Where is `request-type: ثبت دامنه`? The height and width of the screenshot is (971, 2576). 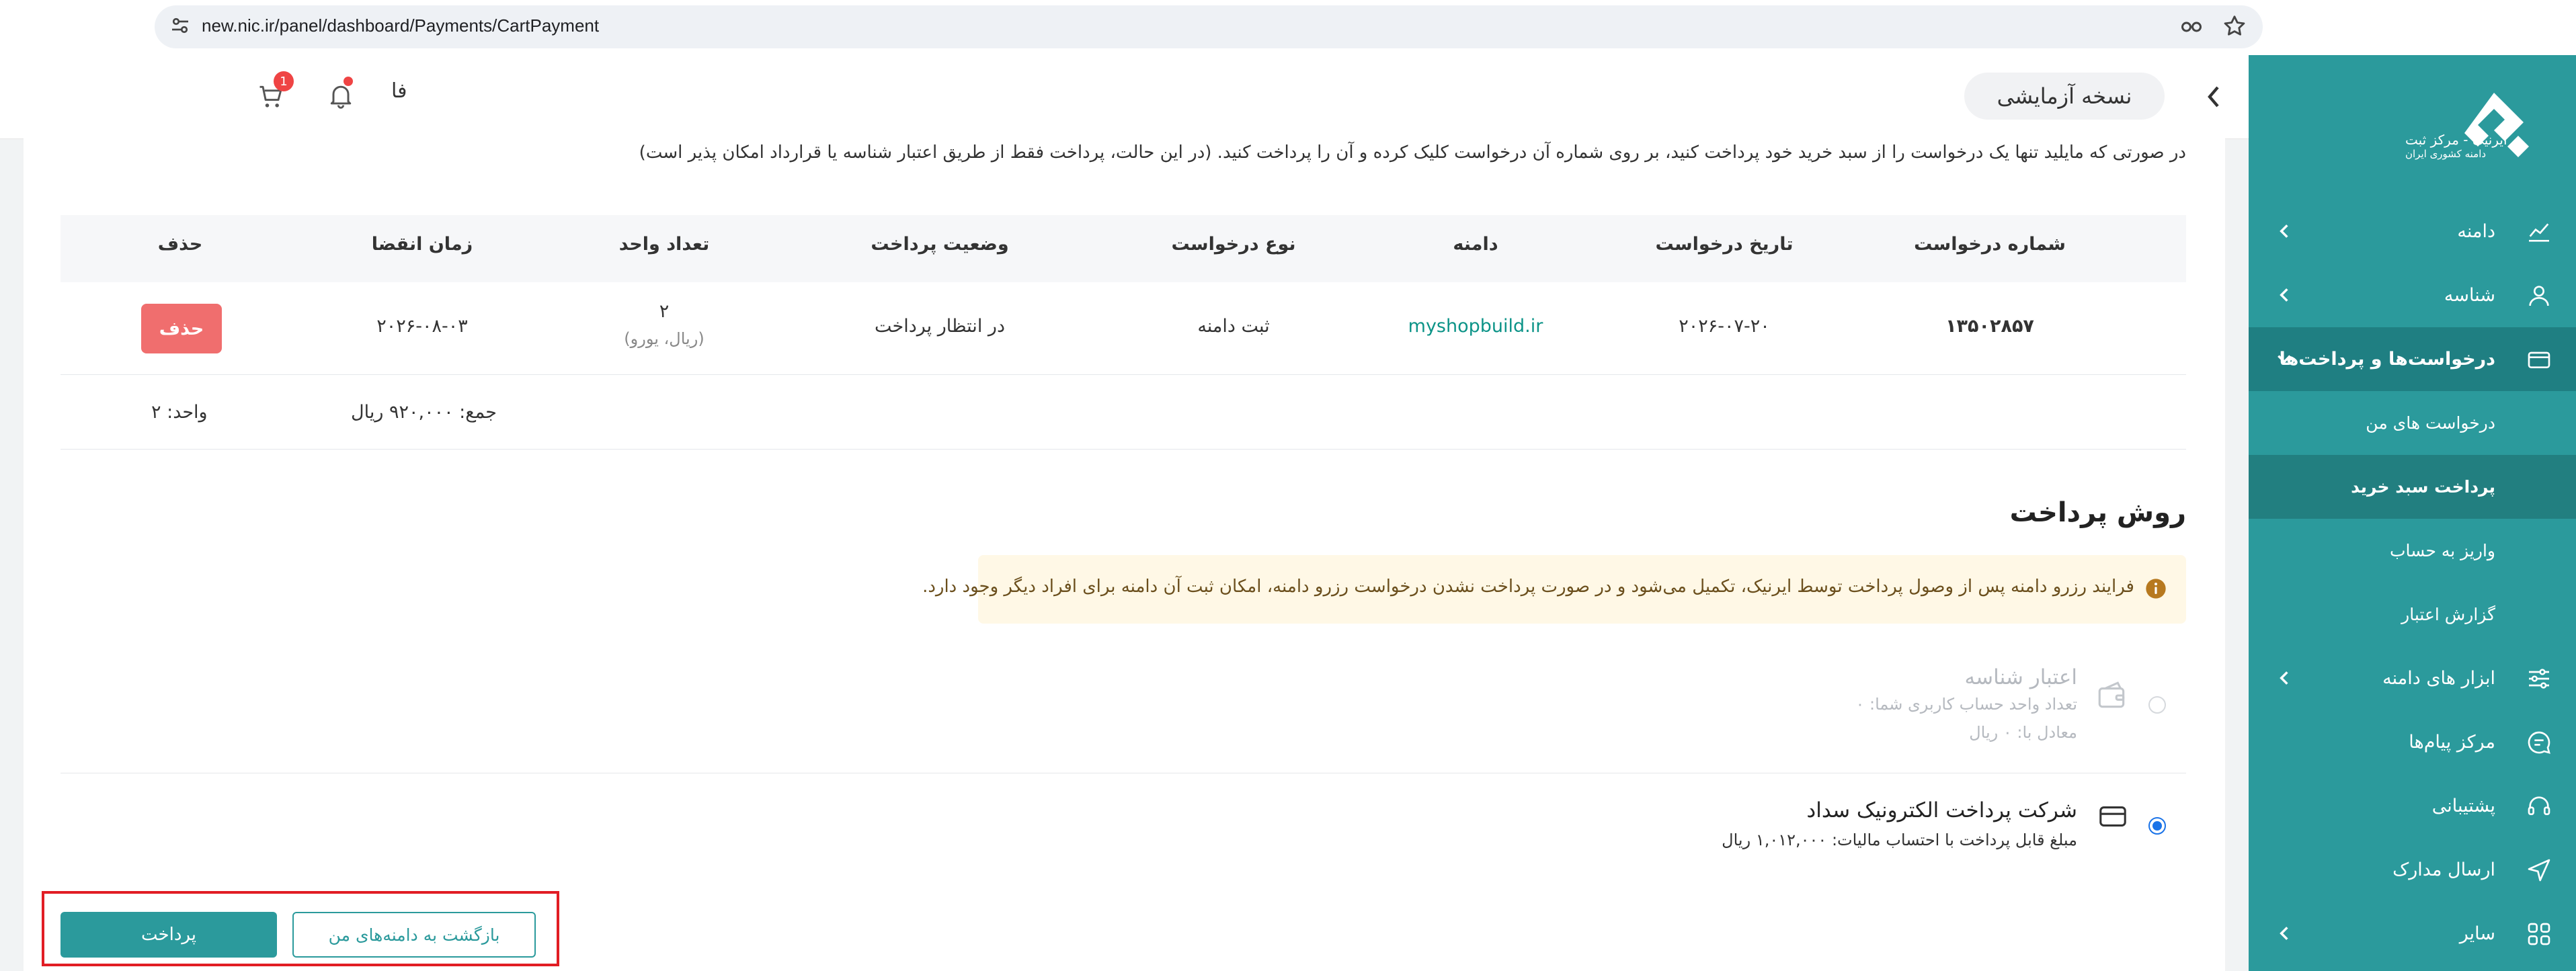 request-type: ثبت دامنه is located at coordinates (1233, 326).